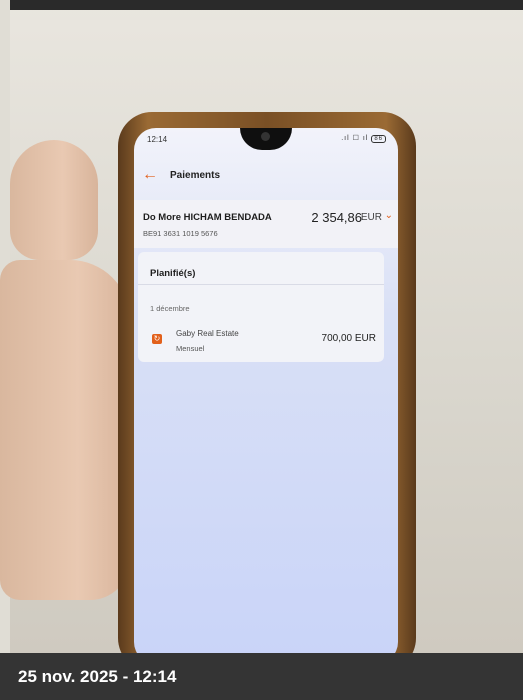 This screenshot has width=523, height=700. I want to click on status-time: 12:14, so click(157, 139).